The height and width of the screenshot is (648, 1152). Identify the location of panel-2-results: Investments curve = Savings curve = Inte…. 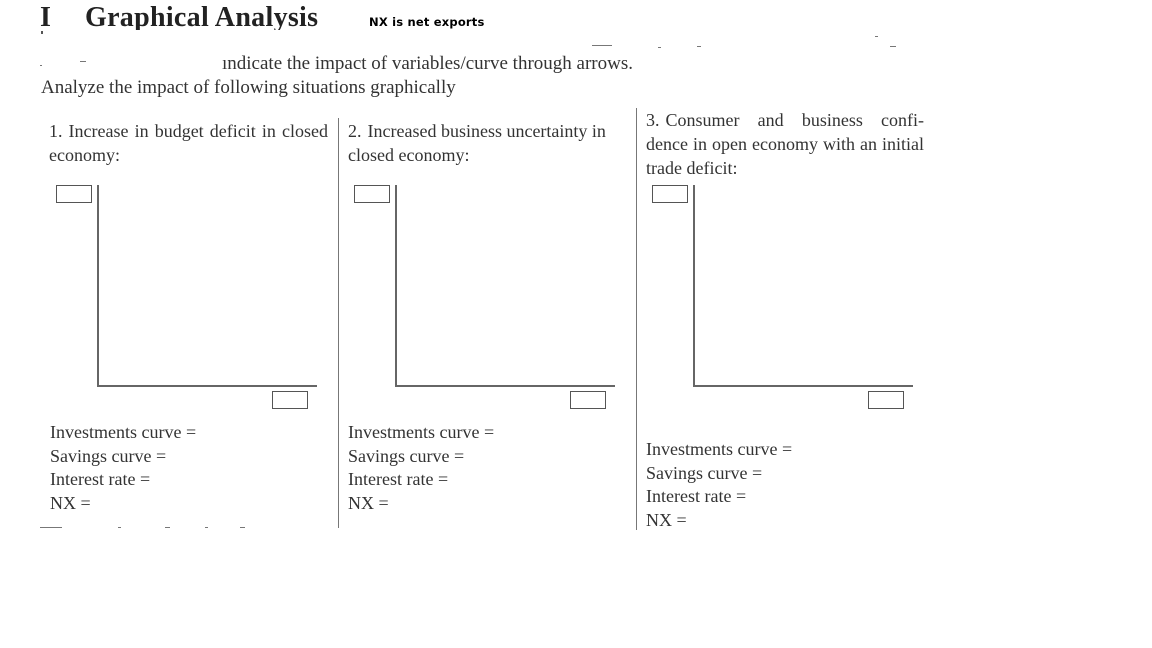
(421, 468).